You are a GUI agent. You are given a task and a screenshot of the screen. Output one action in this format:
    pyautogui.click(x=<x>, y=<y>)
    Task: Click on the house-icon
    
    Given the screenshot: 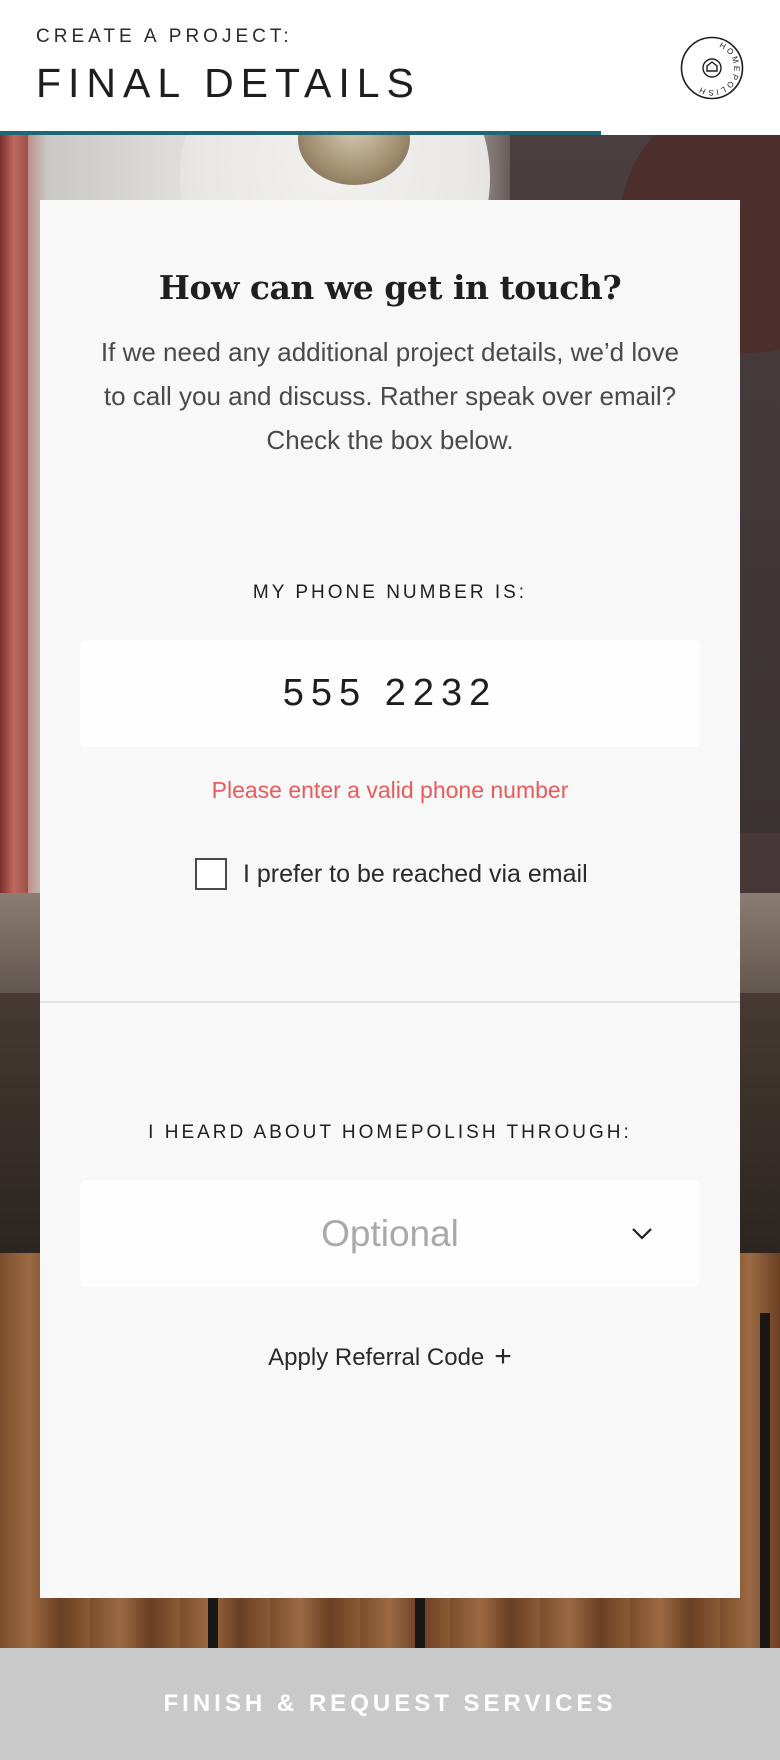 What is the action you would take?
    pyautogui.click(x=712, y=66)
    